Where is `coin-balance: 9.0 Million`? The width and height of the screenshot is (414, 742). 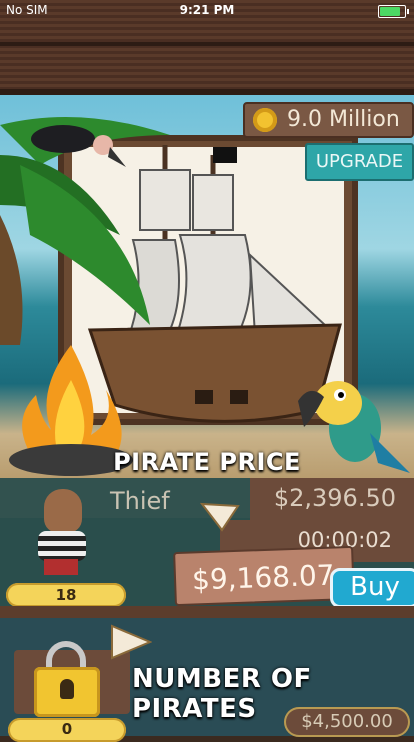
coin-balance: 9.0 Million is located at coordinates (328, 120).